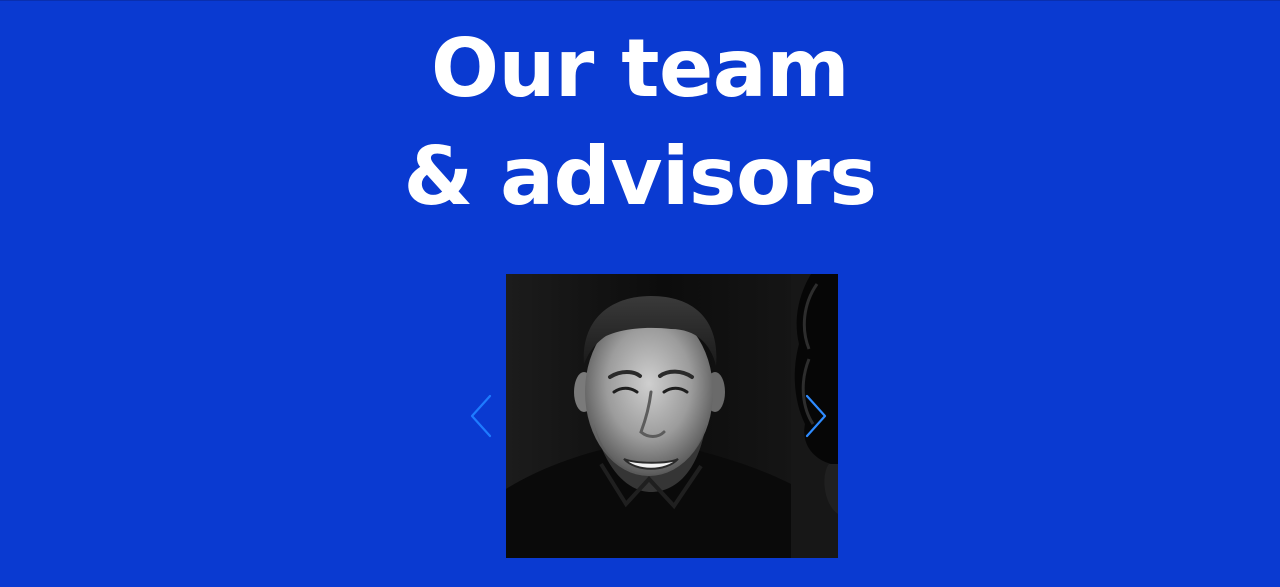 The height and width of the screenshot is (587, 1280). I want to click on chevron-left-icon, so click(481, 416).